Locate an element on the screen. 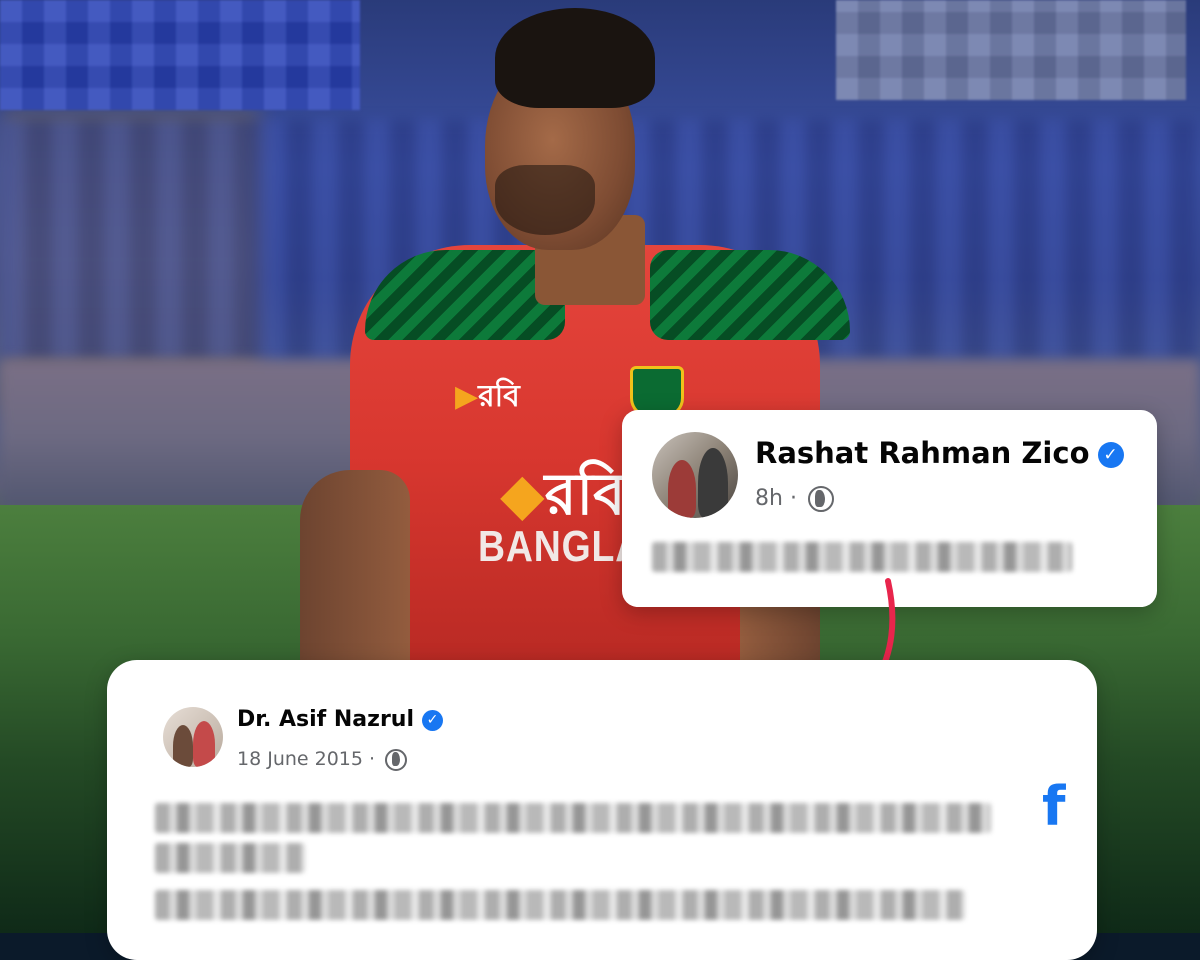  post-author: Rashat Rahman Zico ✓ is located at coordinates (939, 453).